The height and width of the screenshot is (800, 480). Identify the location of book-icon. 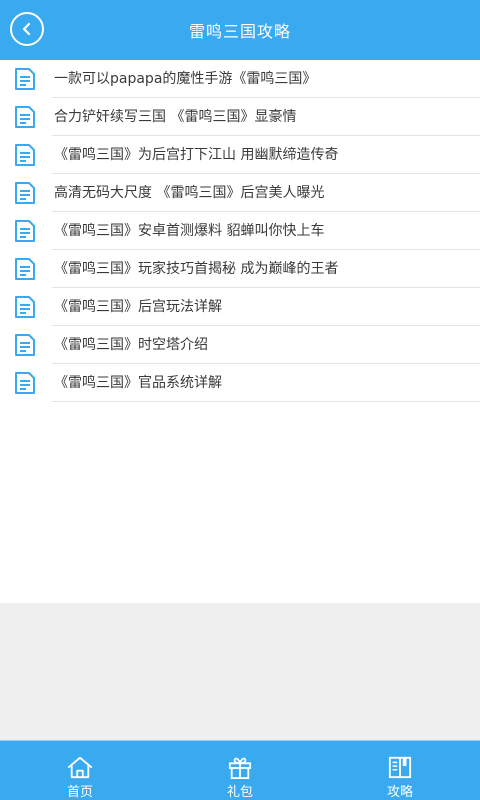
(400, 767).